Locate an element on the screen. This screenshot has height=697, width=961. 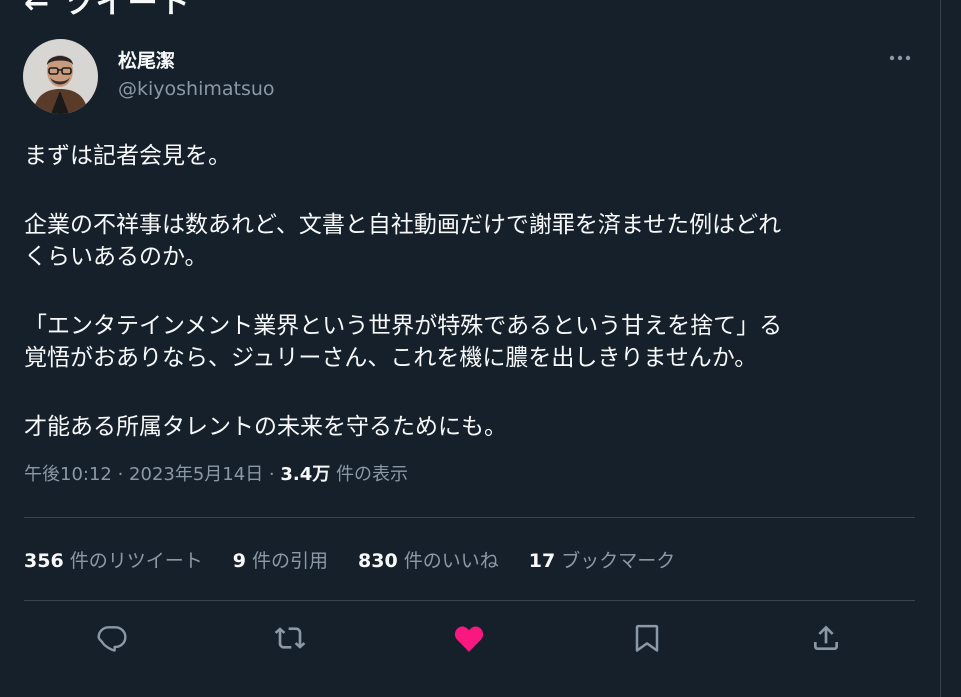
engagement-stats: 356 件のリツイート 9 件の引用 830 件のいいね 17 ブックマーク is located at coordinates (364, 559).